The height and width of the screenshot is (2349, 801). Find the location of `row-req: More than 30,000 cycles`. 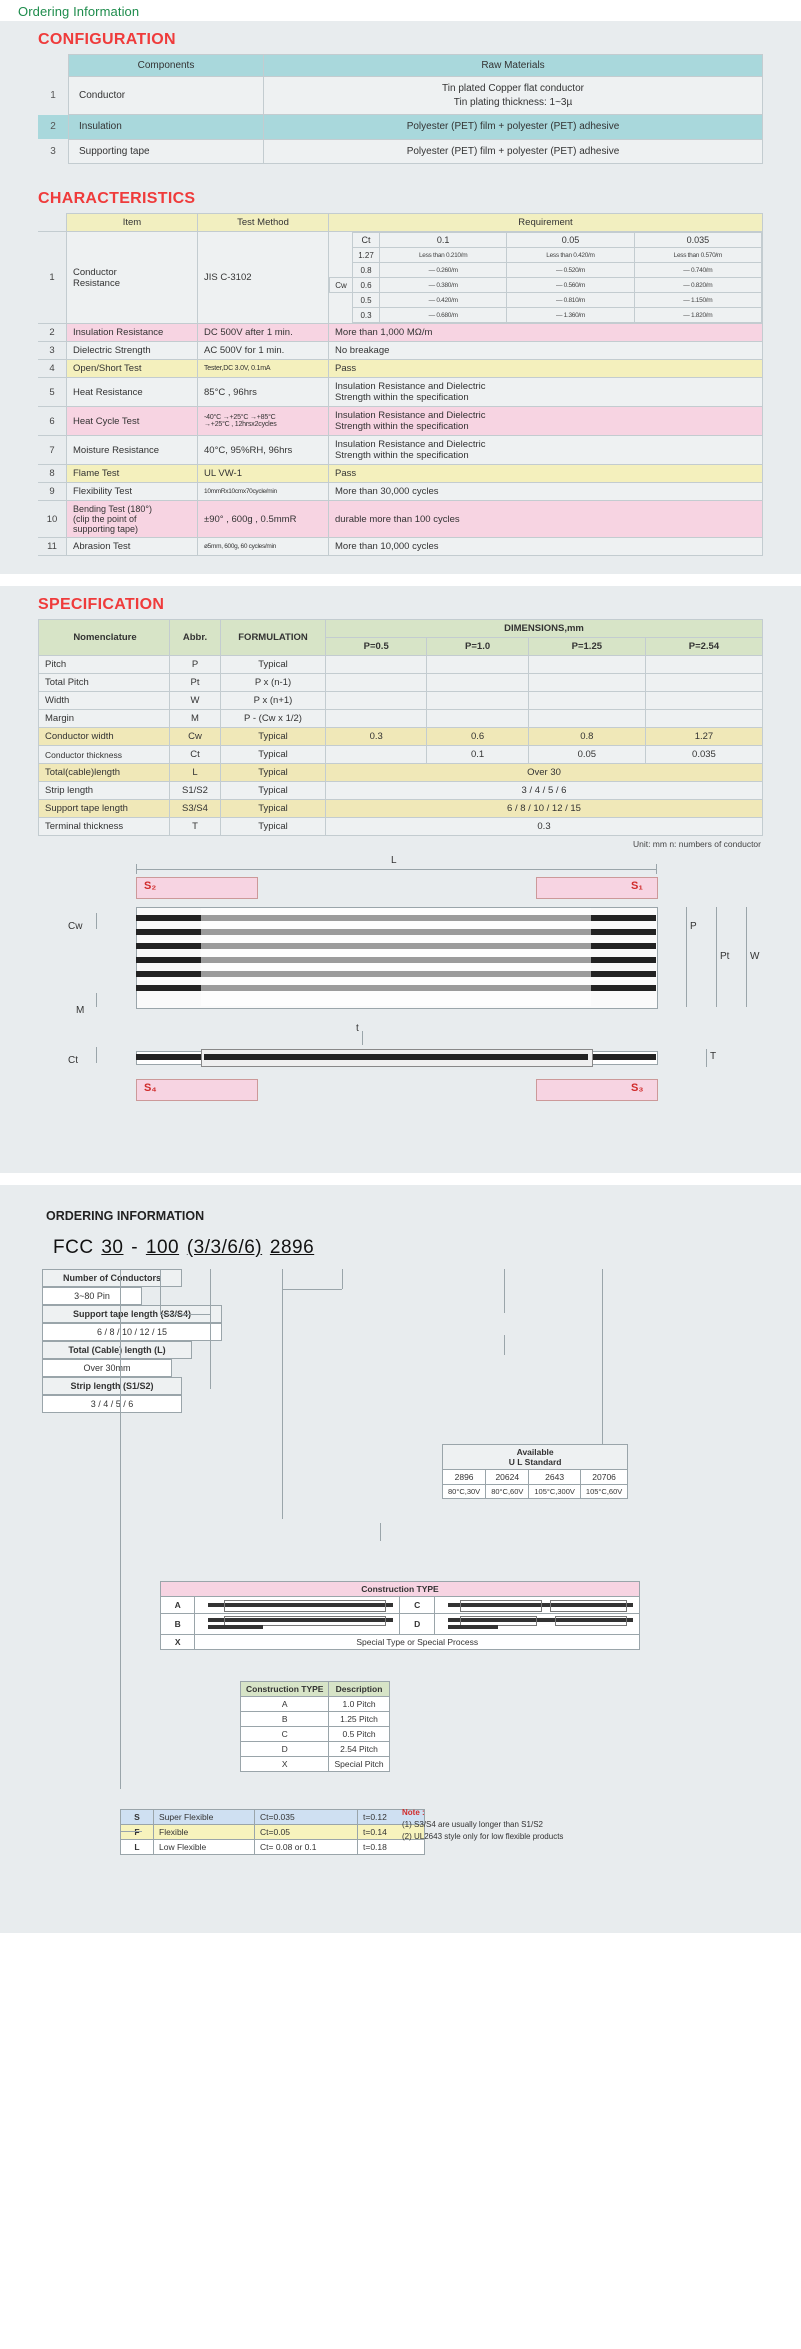

row-req: More than 30,000 cycles is located at coordinates (545, 491).